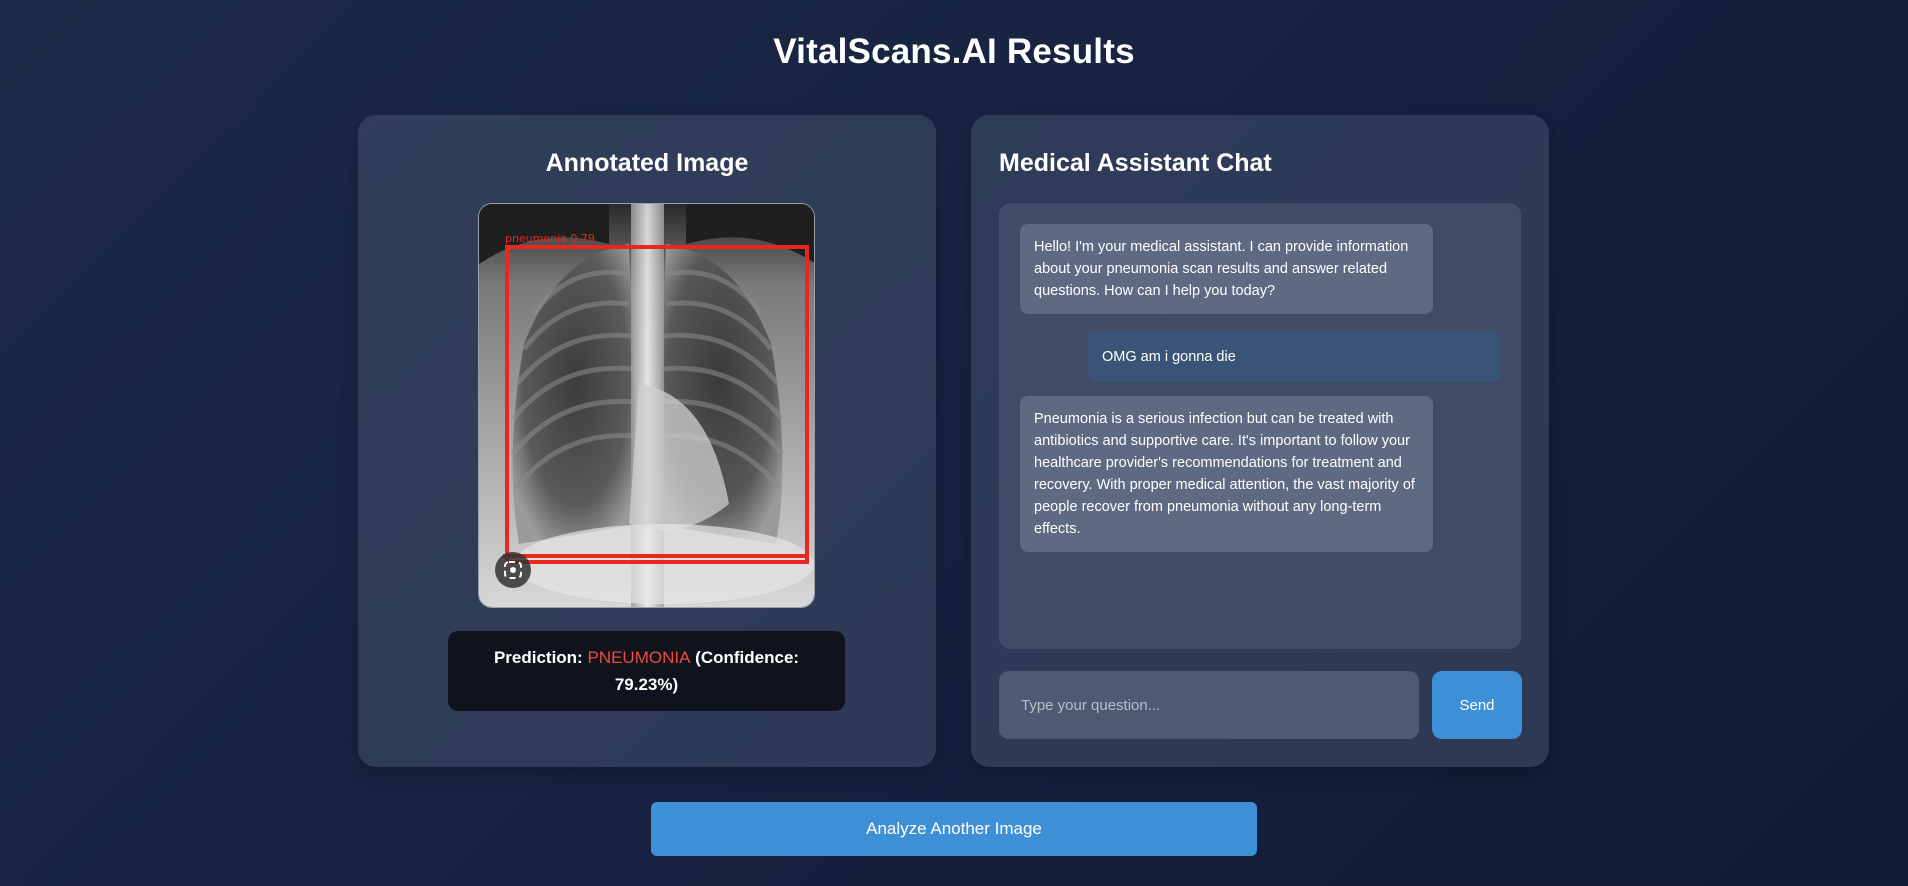 The height and width of the screenshot is (886, 1908). What do you see at coordinates (550, 238) in the screenshot?
I see `bbox-label: pneumonia 0.79` at bounding box center [550, 238].